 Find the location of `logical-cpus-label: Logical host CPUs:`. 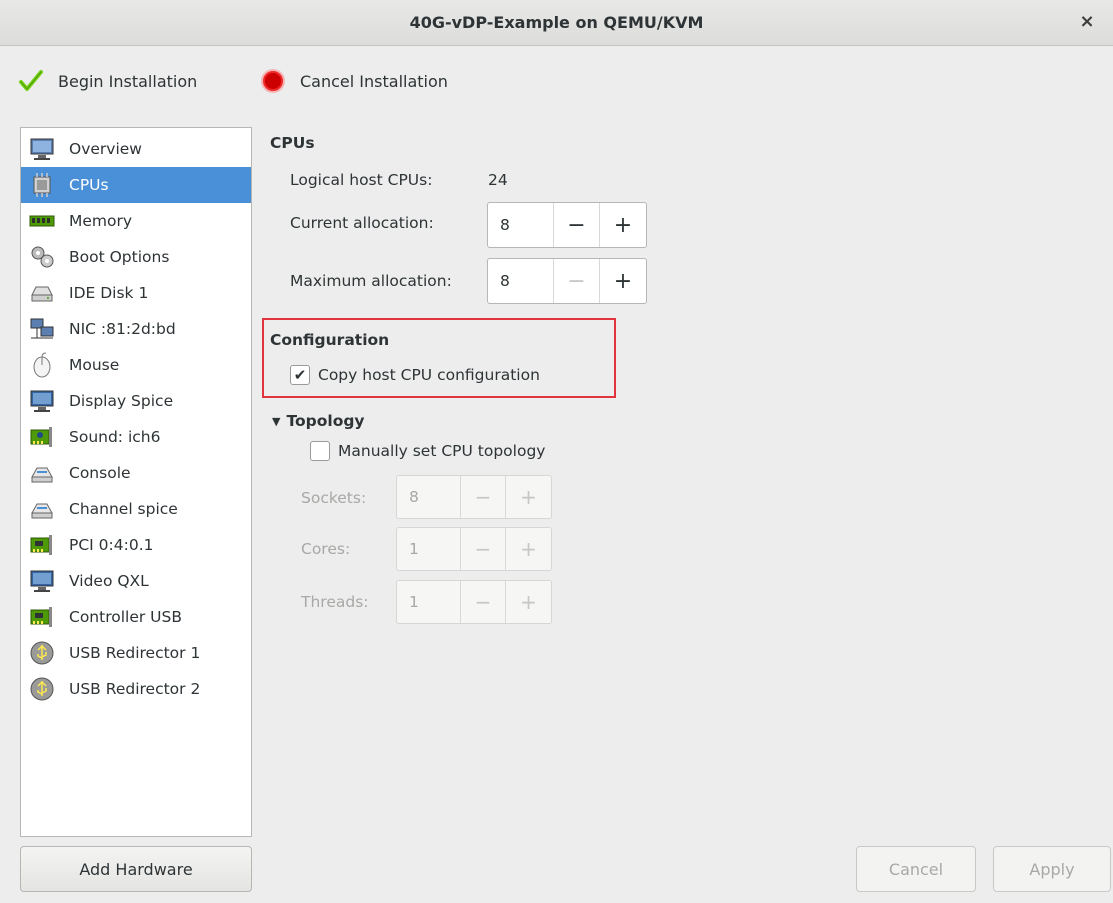

logical-cpus-label: Logical host CPUs: is located at coordinates (361, 180).